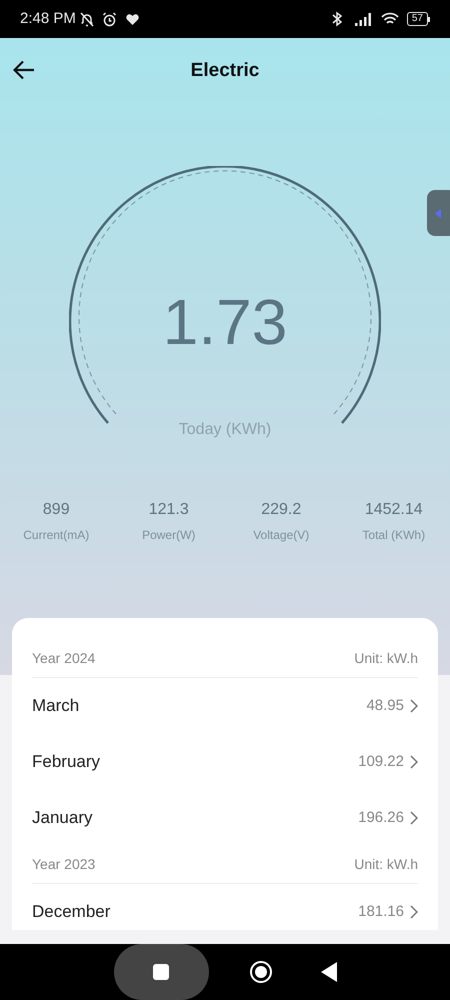  I want to click on alarm-icon, so click(109, 19).